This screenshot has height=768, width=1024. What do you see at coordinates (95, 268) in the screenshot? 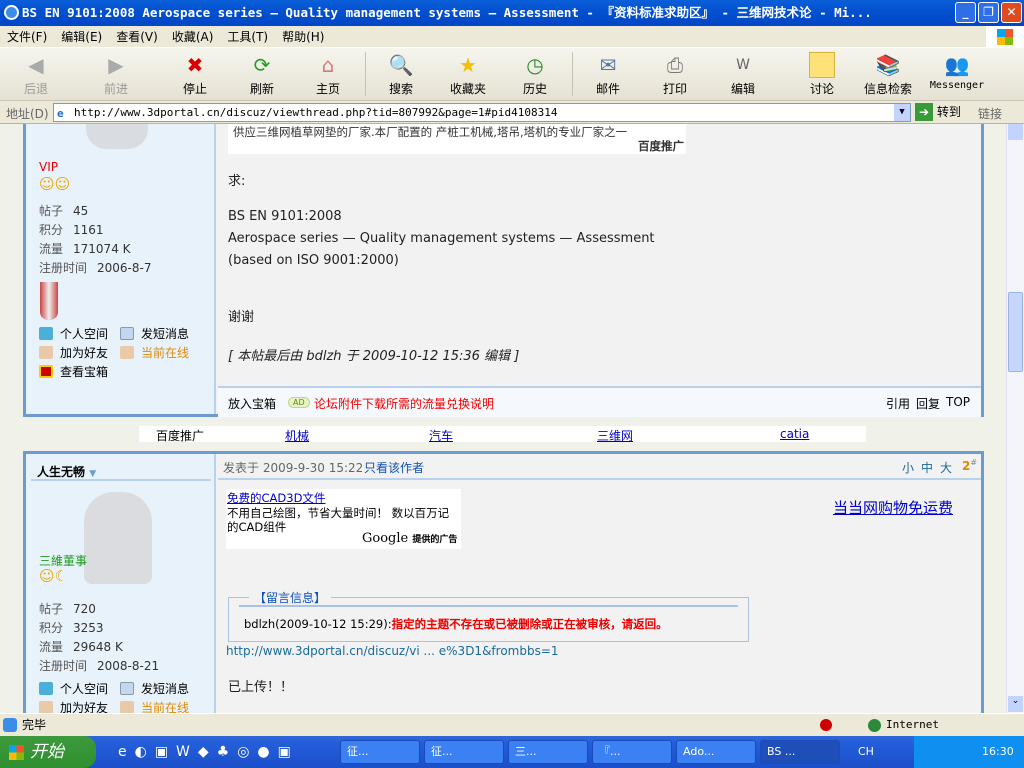
I see `stat-registered: 注册时间 2006-8-7` at bounding box center [95, 268].